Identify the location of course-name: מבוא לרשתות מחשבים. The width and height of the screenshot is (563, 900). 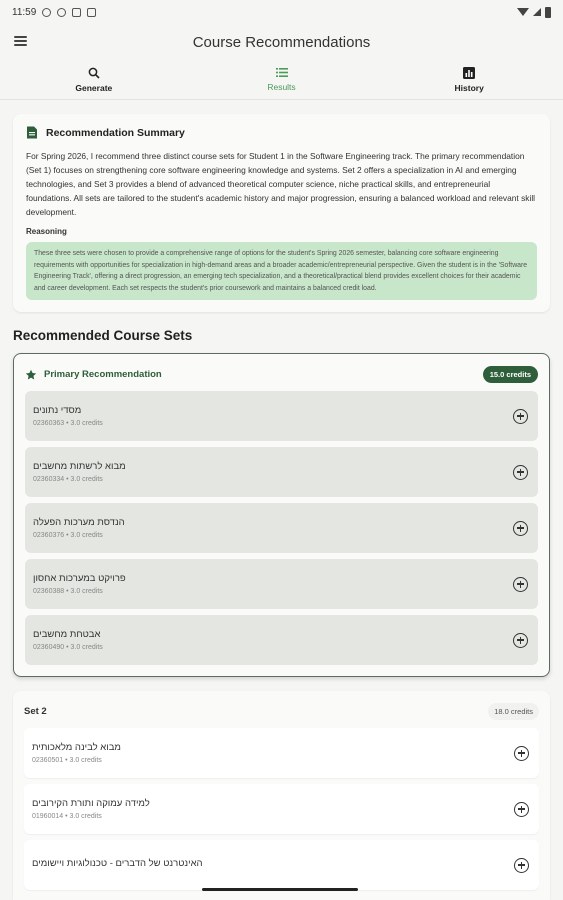
(79, 467).